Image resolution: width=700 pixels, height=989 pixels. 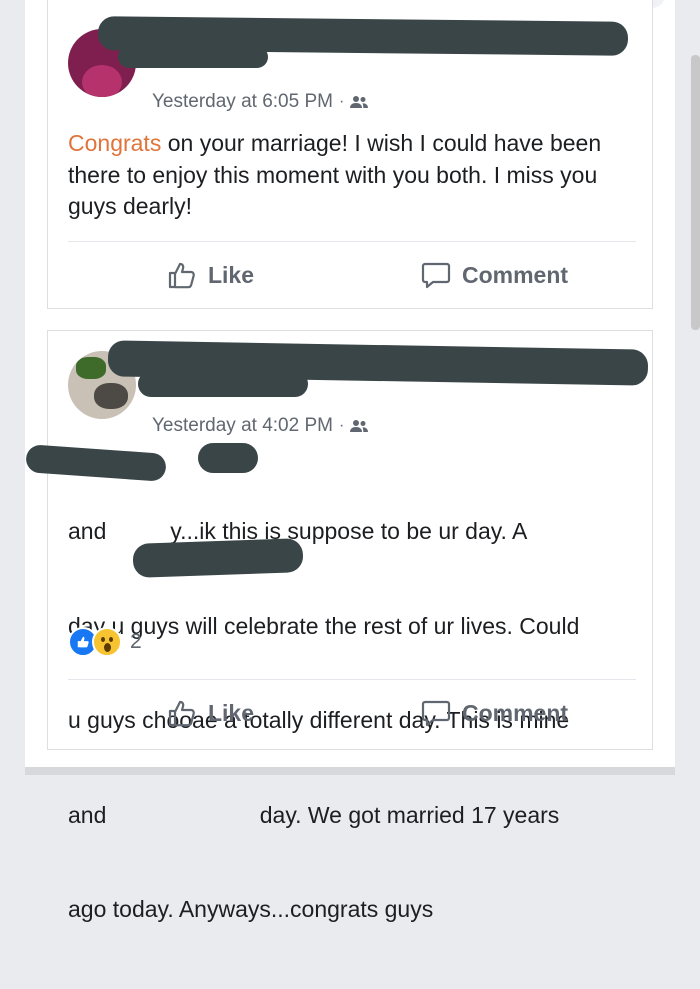 I want to click on post-meta: Yesterday at 4:02 PM ·, so click(x=260, y=426).